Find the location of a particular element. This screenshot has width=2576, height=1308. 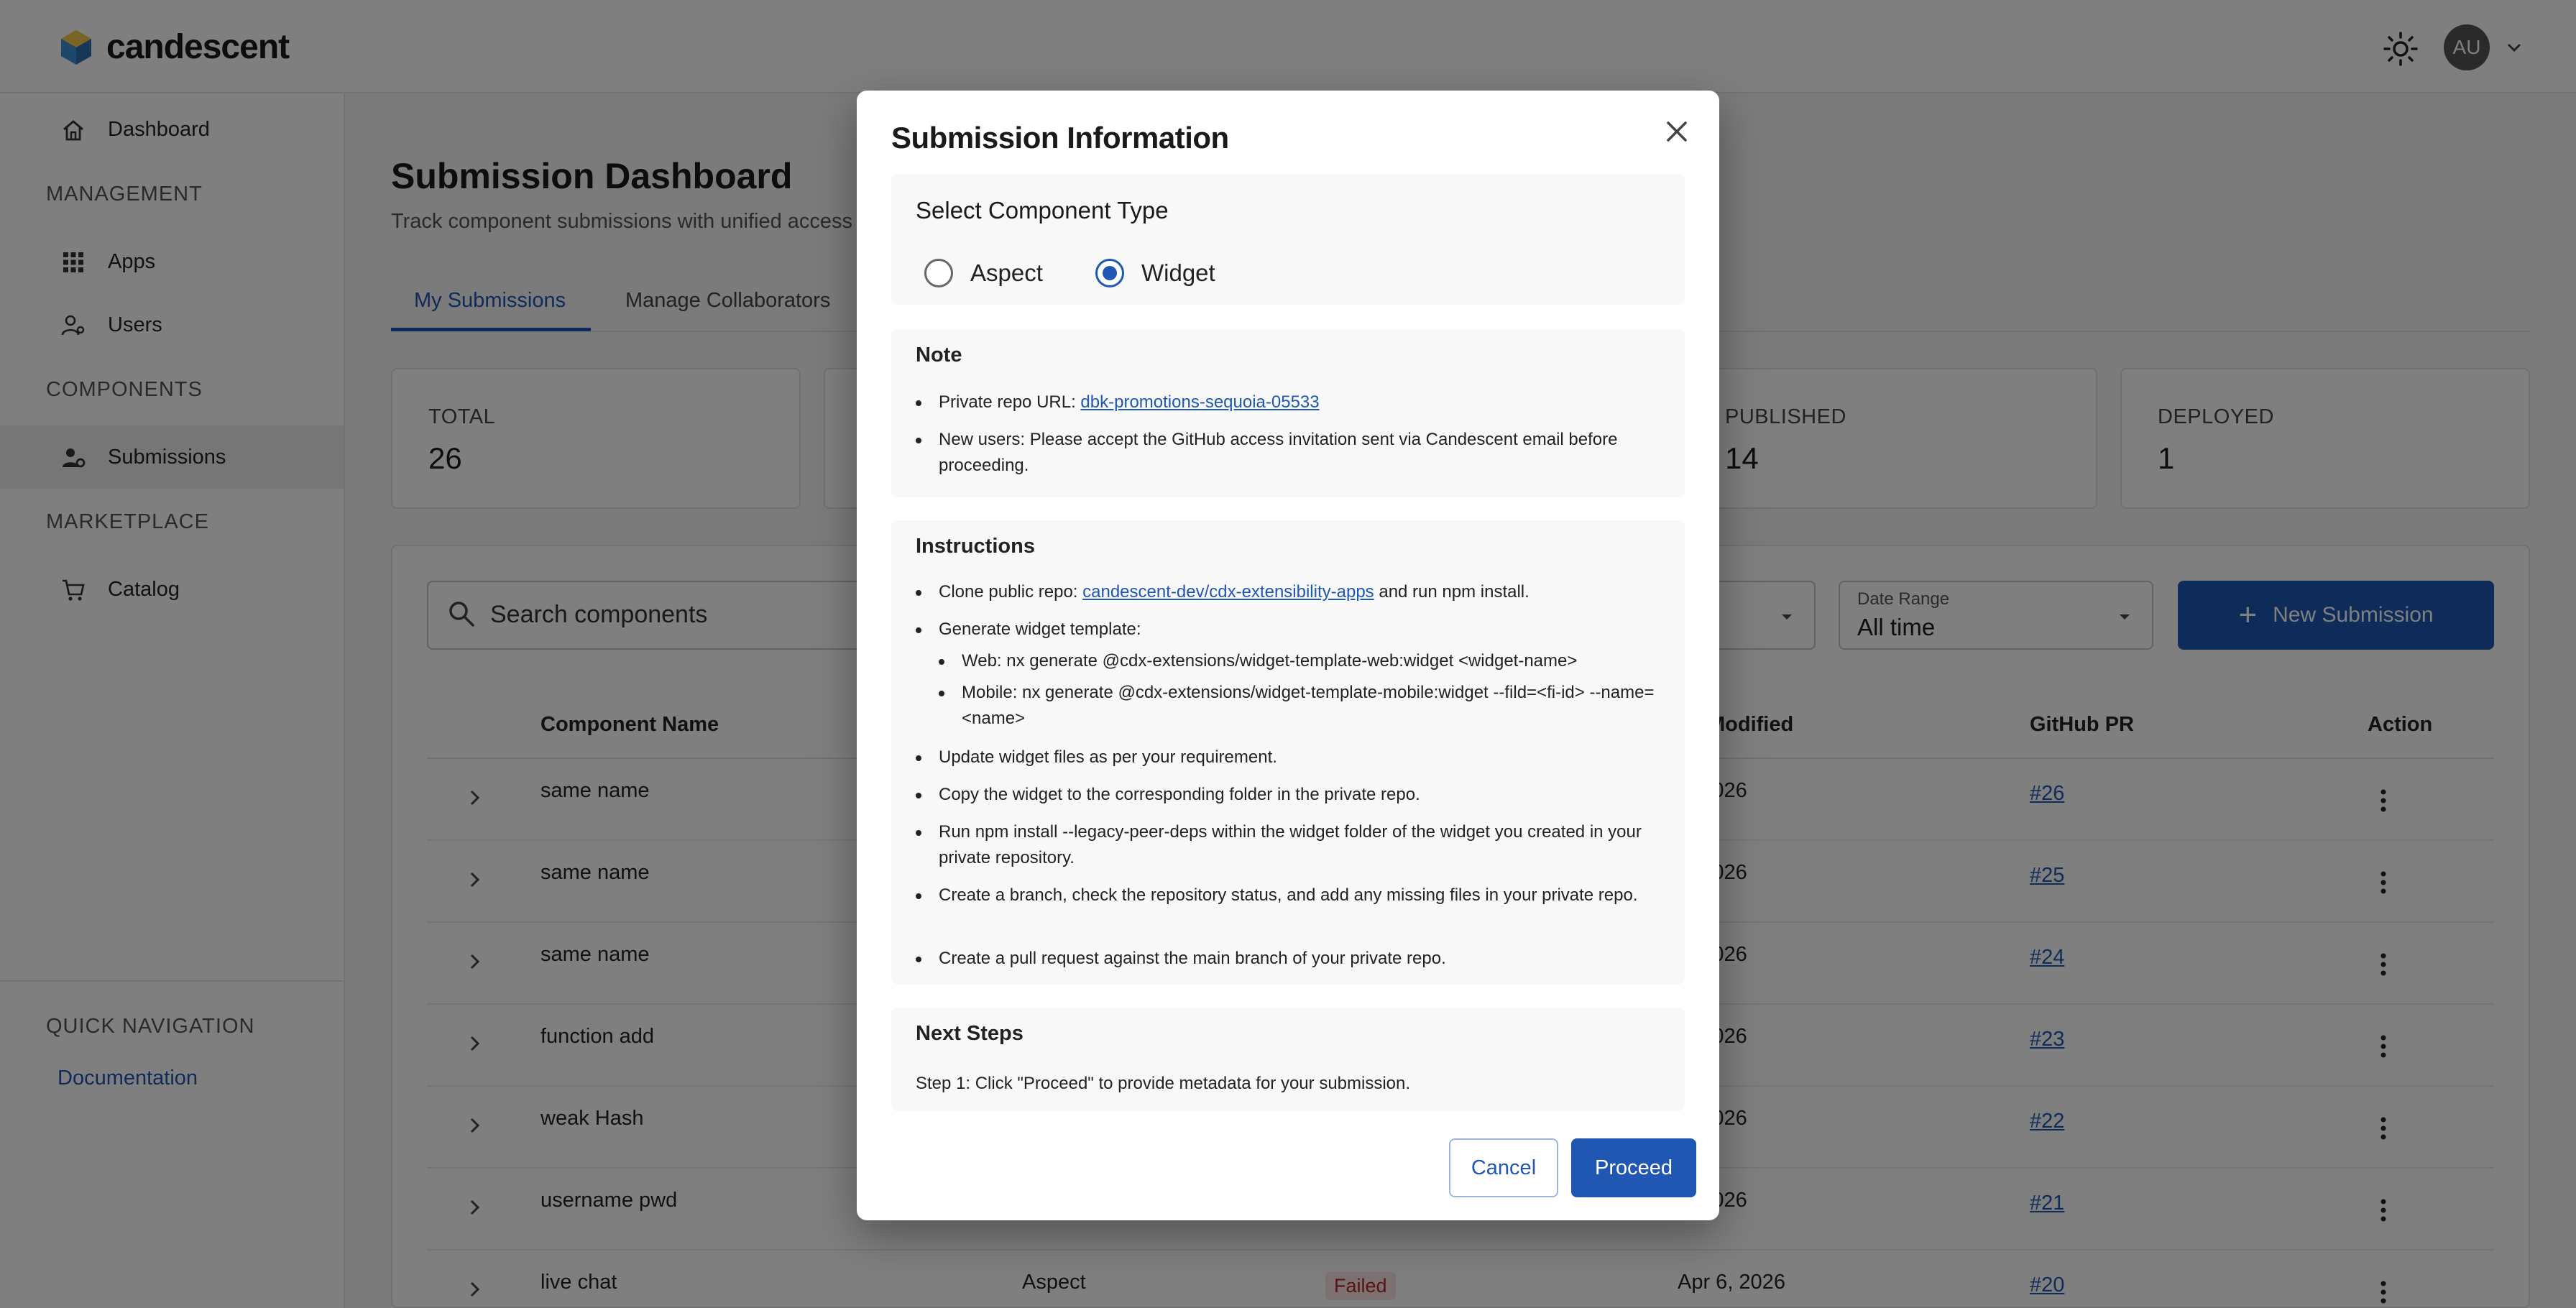

private-repo-link: dbk-promotions-sequoia-05533 is located at coordinates (1199, 402).